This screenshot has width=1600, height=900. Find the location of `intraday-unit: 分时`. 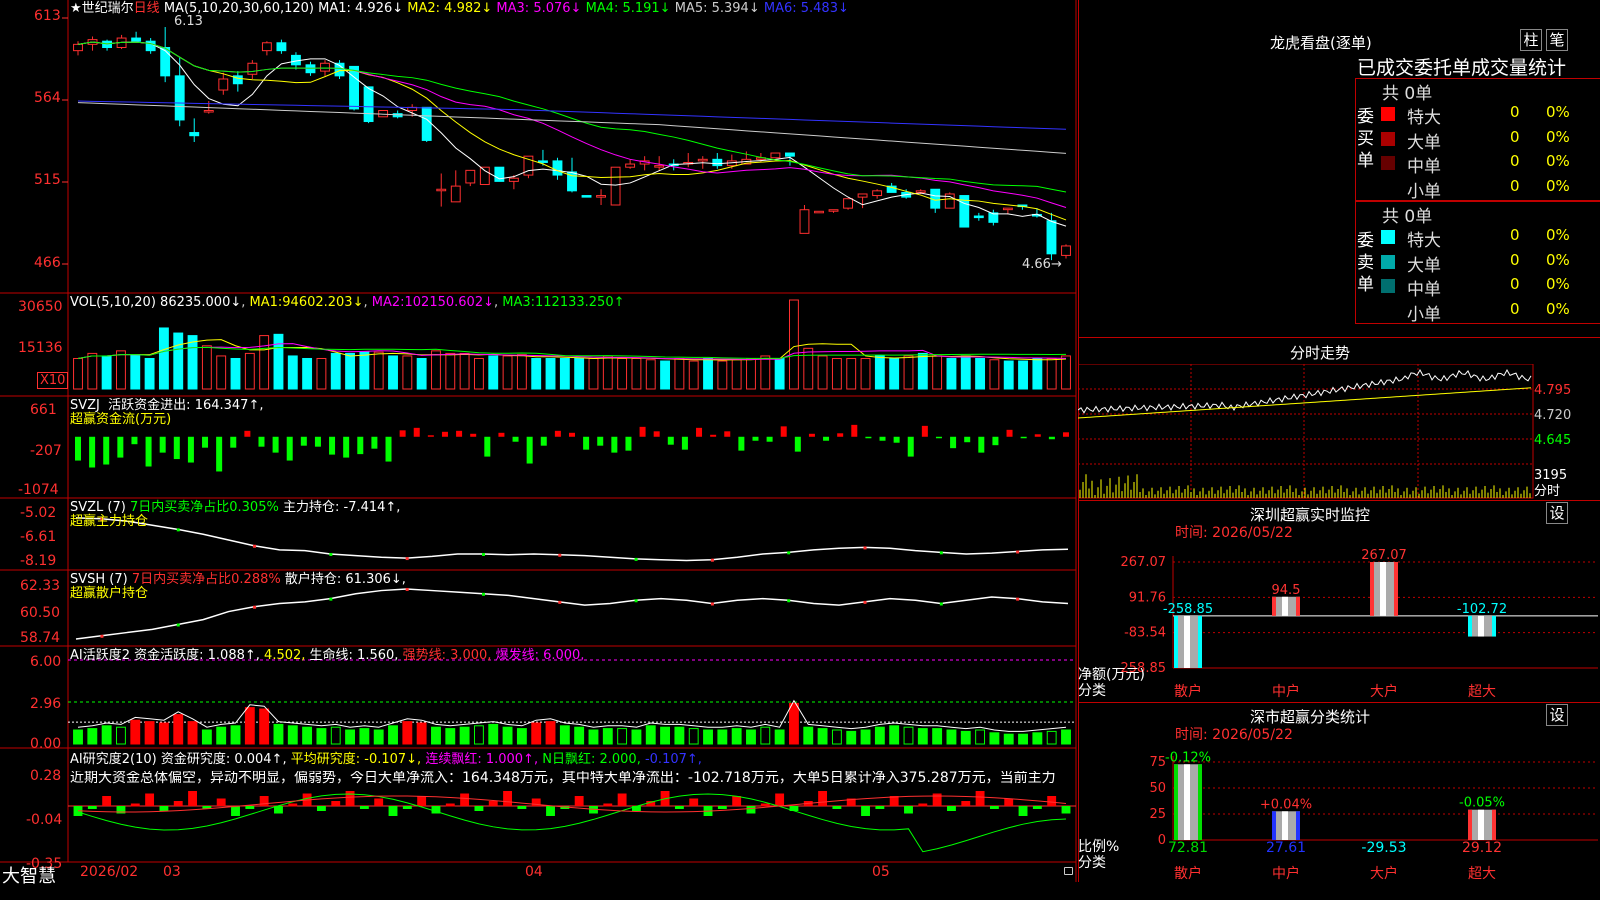

intraday-unit: 分时 is located at coordinates (1547, 491).